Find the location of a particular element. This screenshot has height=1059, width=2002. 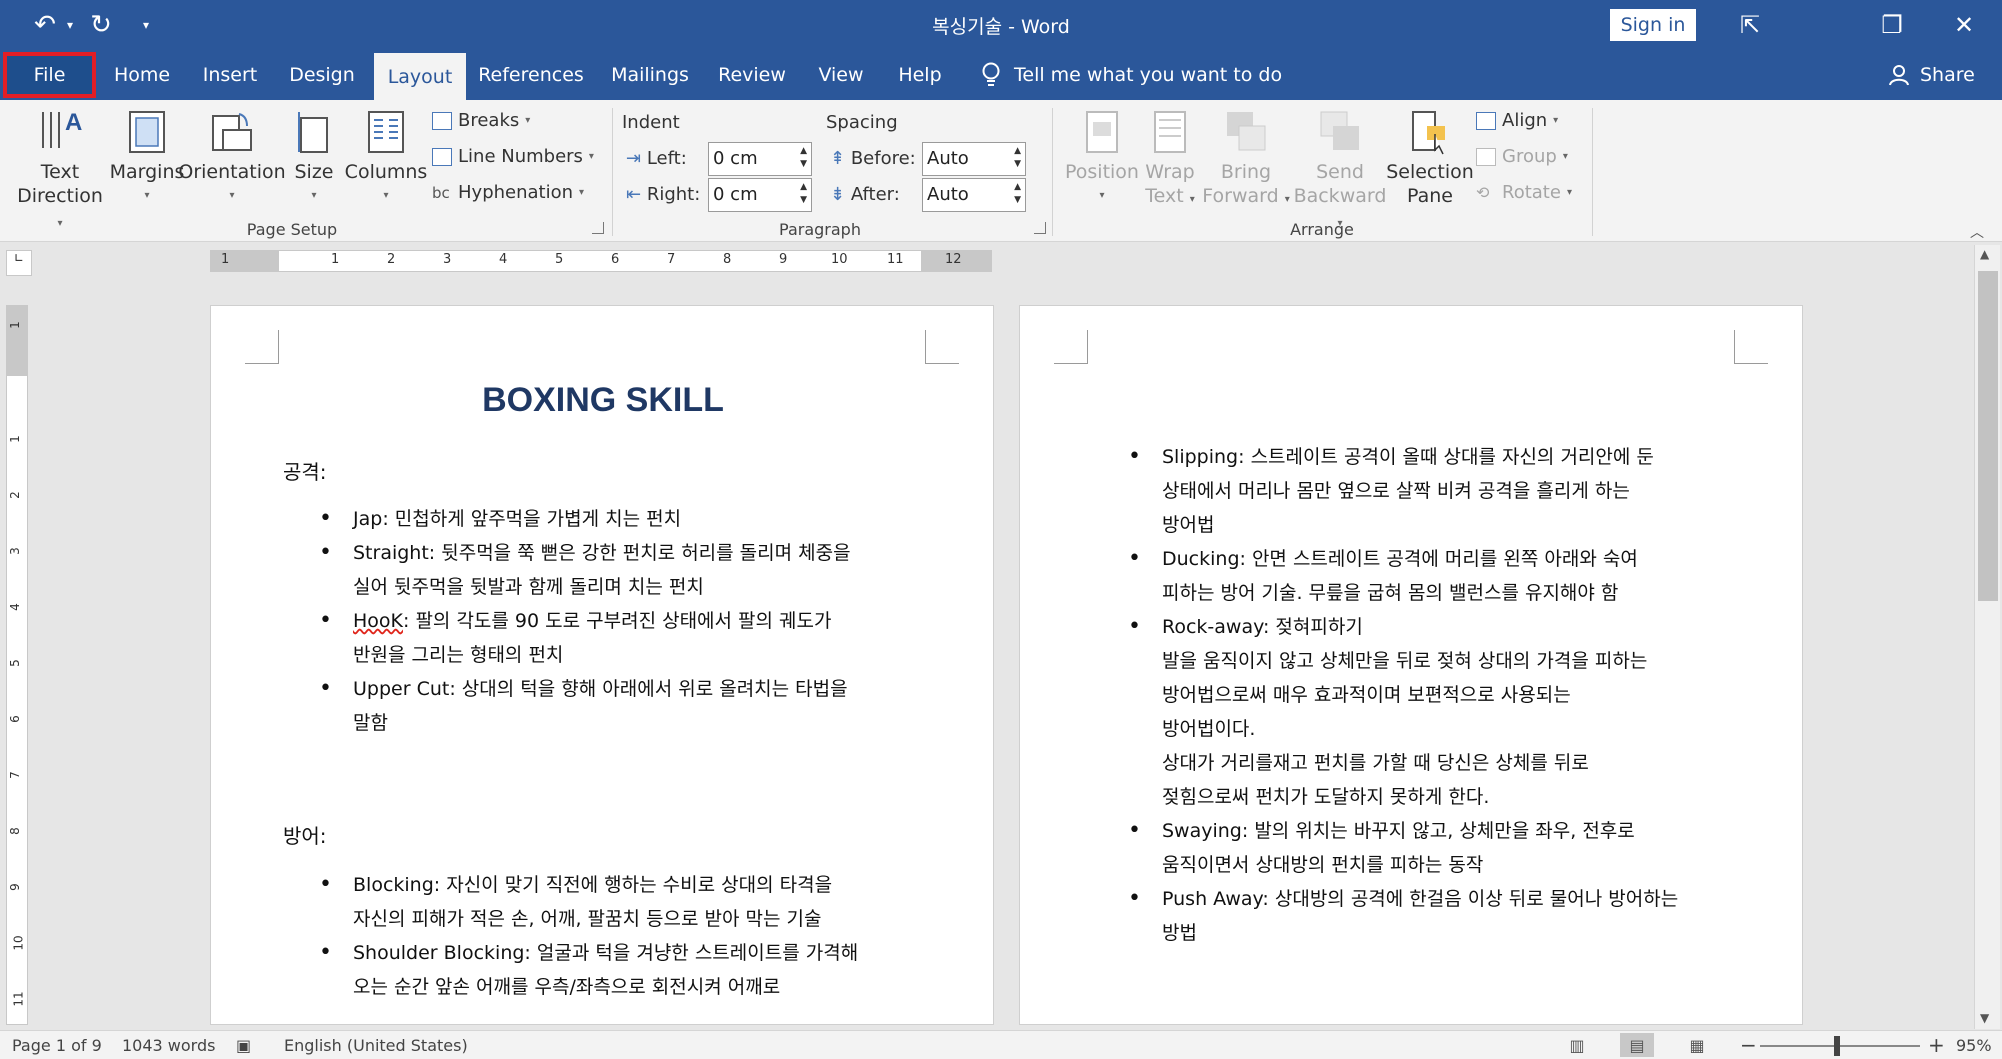

breaks-button: Breaks ▾ is located at coordinates (481, 120).